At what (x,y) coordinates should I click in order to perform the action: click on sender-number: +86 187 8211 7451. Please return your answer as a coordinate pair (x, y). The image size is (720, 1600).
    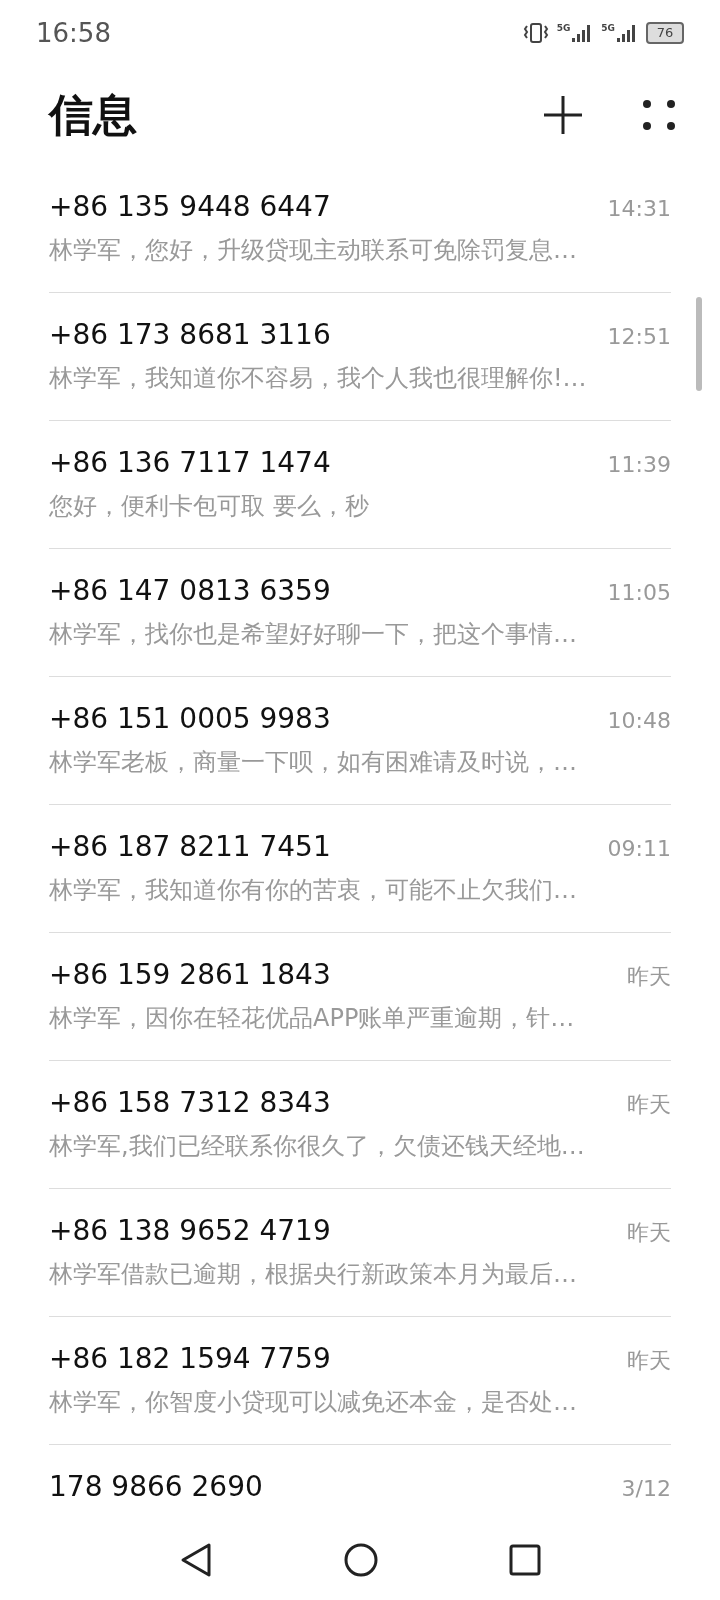
    Looking at the image, I should click on (190, 847).